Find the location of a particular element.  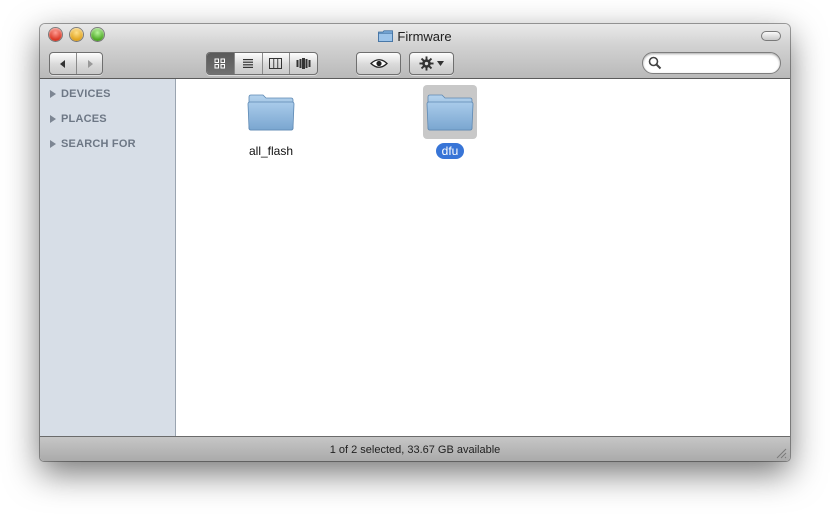

folder-item-all-flash: all_flash is located at coordinates (271, 122).